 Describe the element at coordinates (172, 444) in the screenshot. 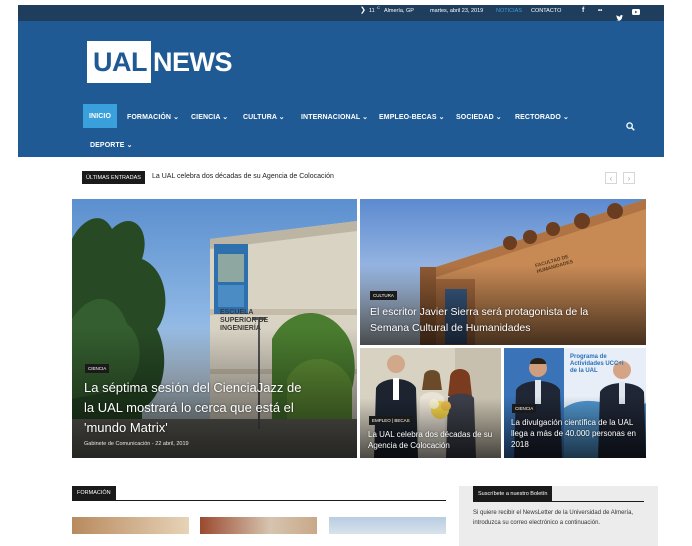

I see `article-date: 22 abril, 2019` at that location.